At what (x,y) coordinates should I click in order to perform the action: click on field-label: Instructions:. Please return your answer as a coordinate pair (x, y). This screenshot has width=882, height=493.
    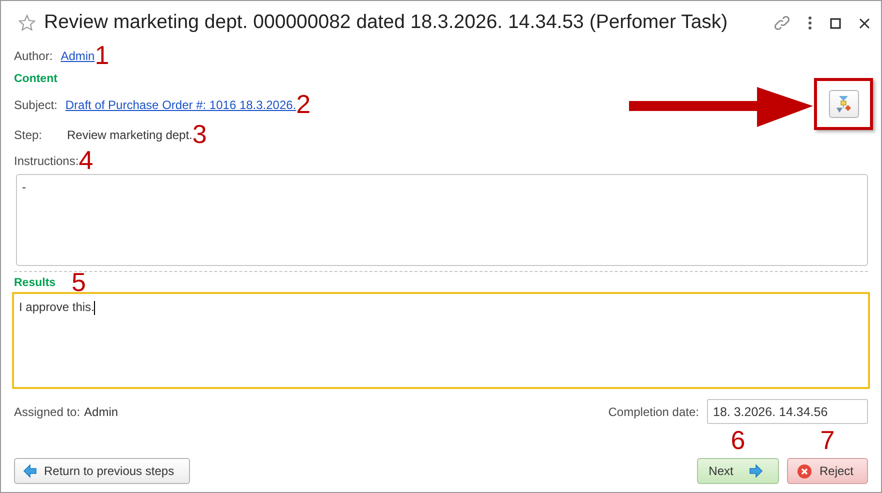
    Looking at the image, I should click on (46, 161).